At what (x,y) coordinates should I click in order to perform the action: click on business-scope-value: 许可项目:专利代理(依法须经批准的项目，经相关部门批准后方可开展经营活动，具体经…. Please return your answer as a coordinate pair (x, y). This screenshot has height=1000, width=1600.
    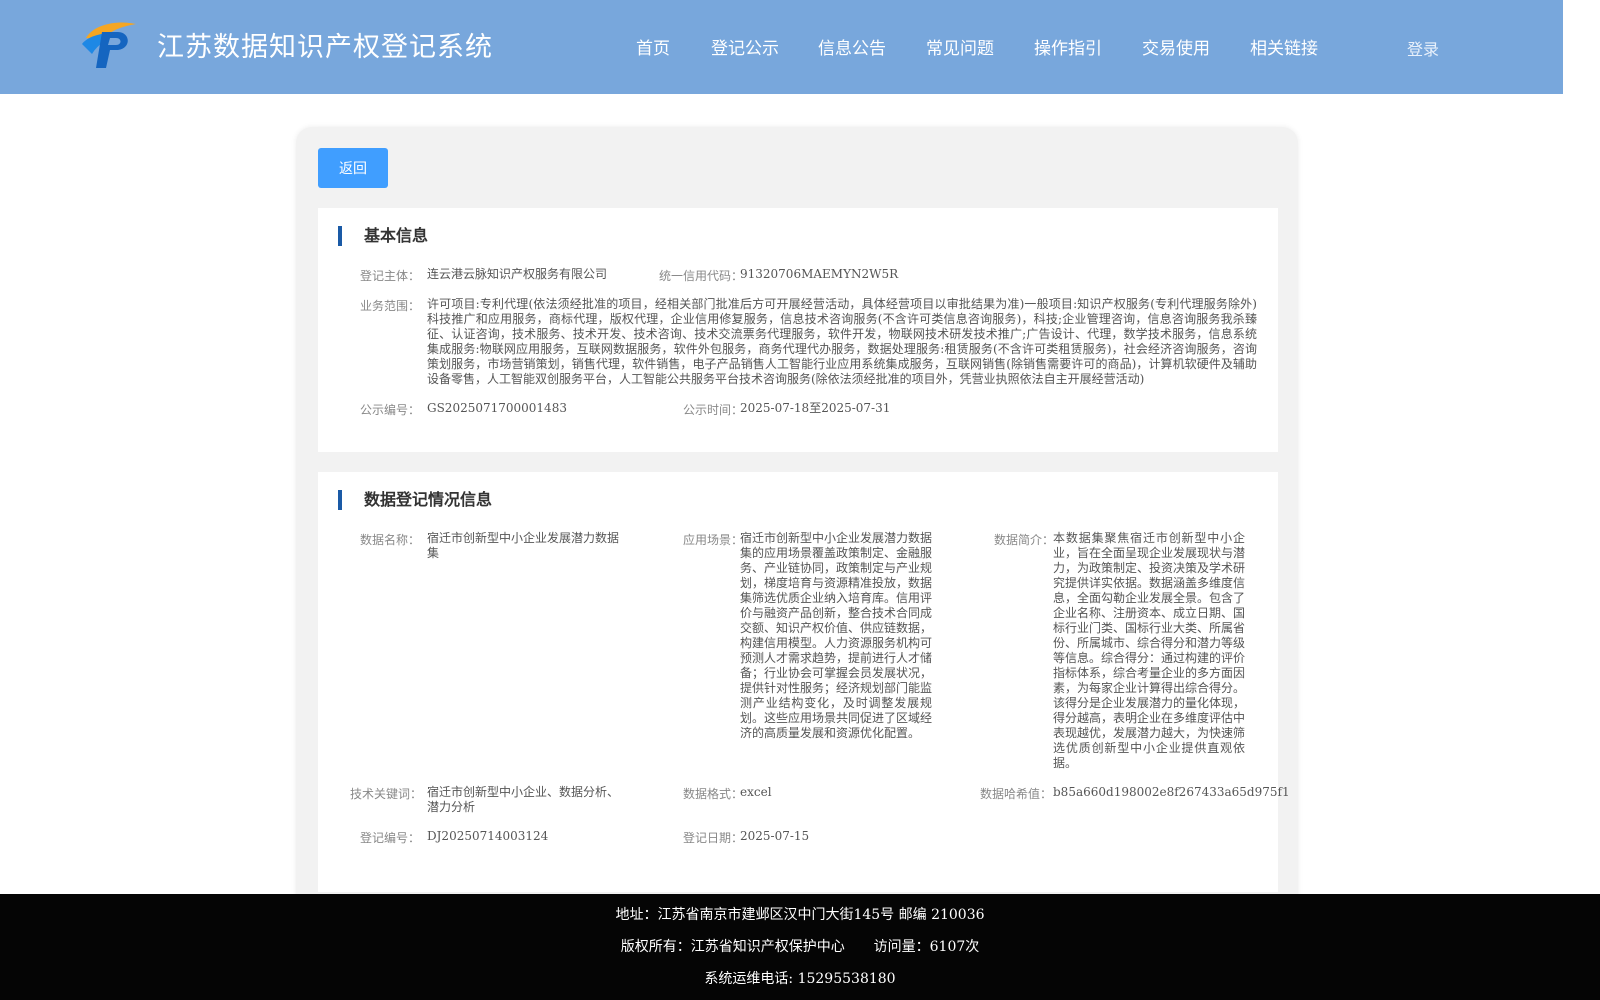
    Looking at the image, I should click on (842, 341).